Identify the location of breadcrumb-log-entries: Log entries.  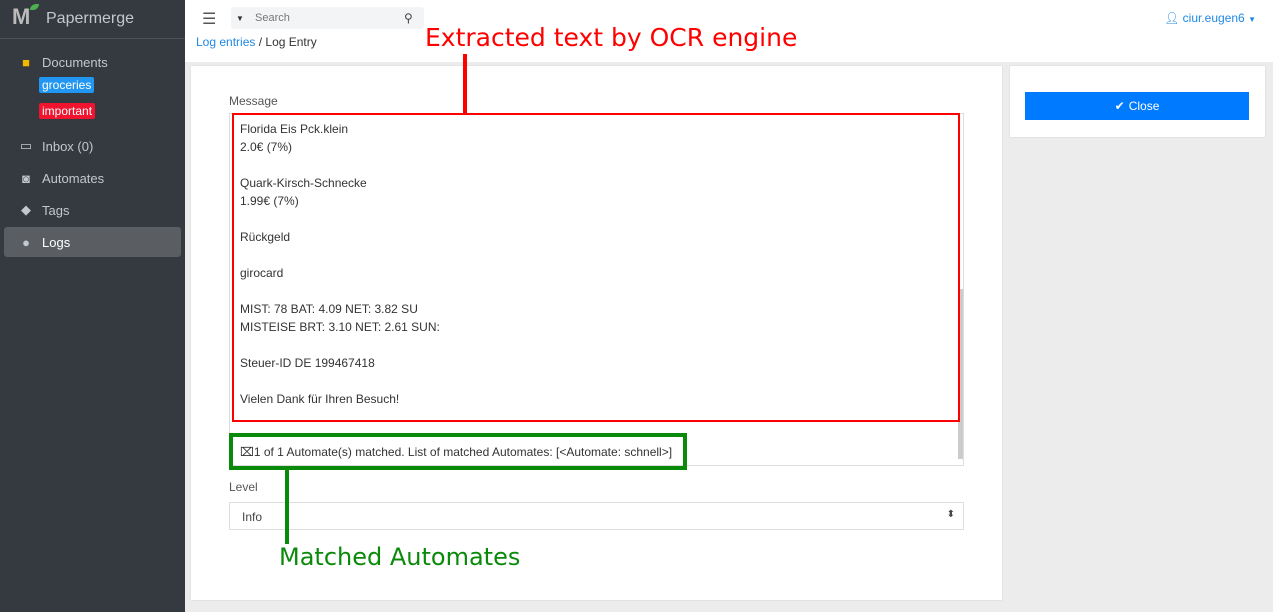
(225, 42).